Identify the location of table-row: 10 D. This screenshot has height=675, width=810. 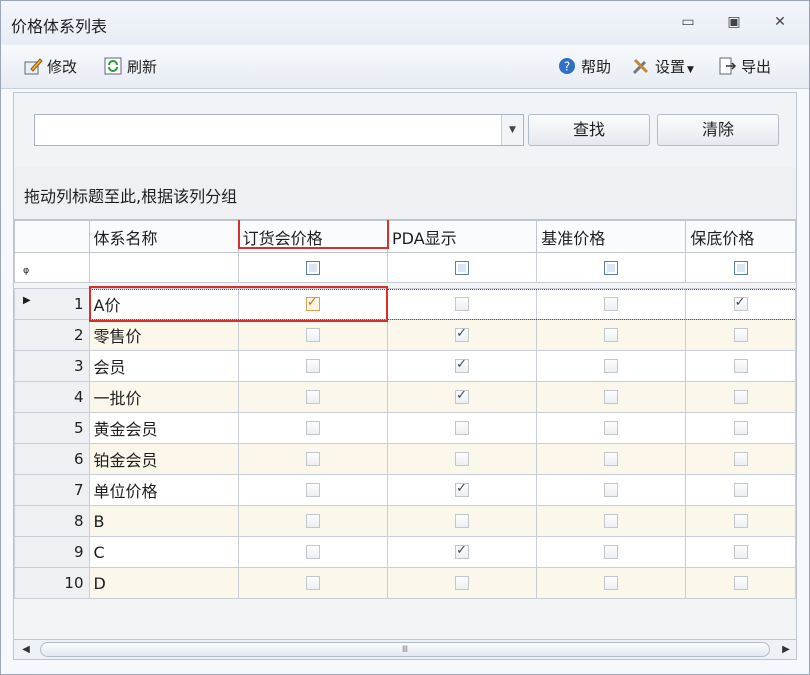
(405, 583).